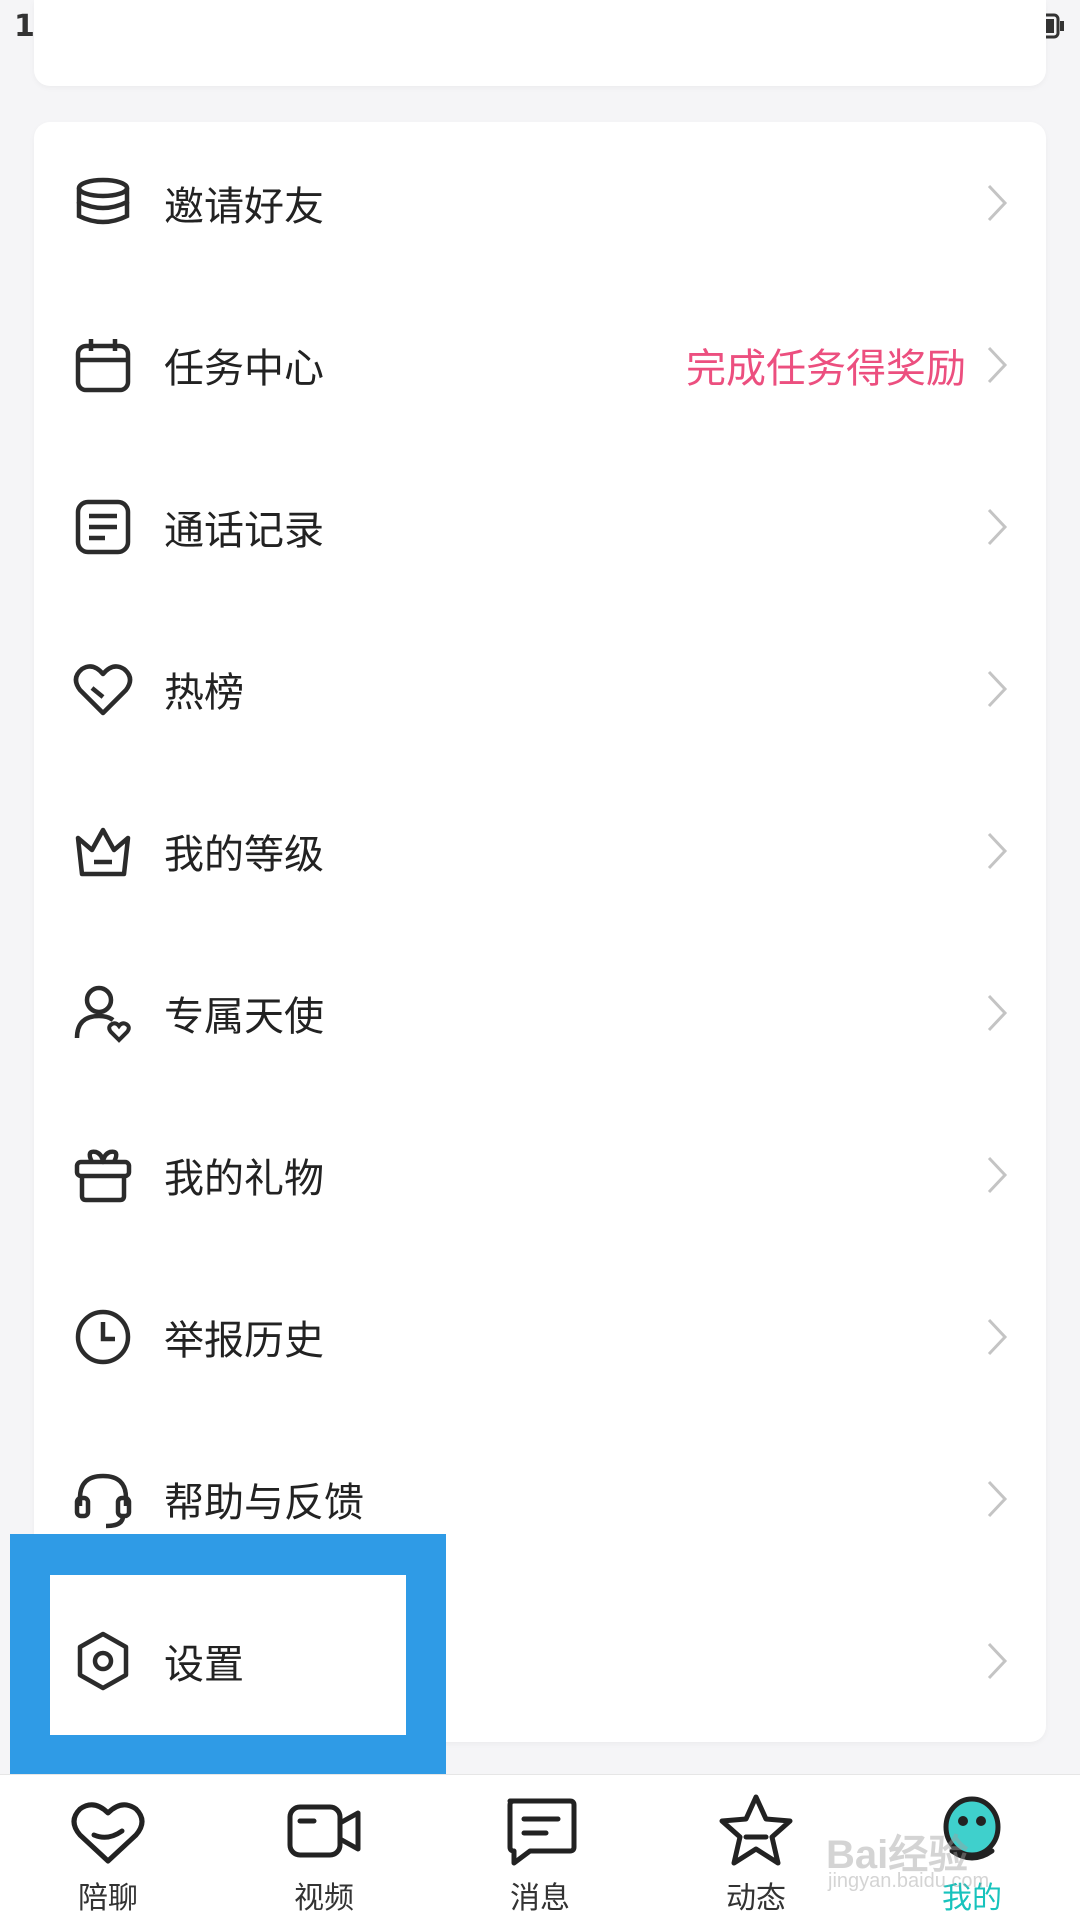  I want to click on star-icon, so click(756, 1831).